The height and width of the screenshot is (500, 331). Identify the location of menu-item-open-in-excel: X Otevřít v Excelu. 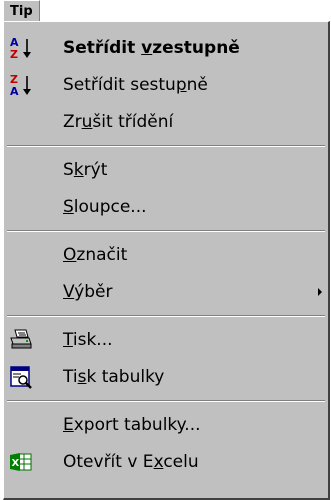
(166, 461).